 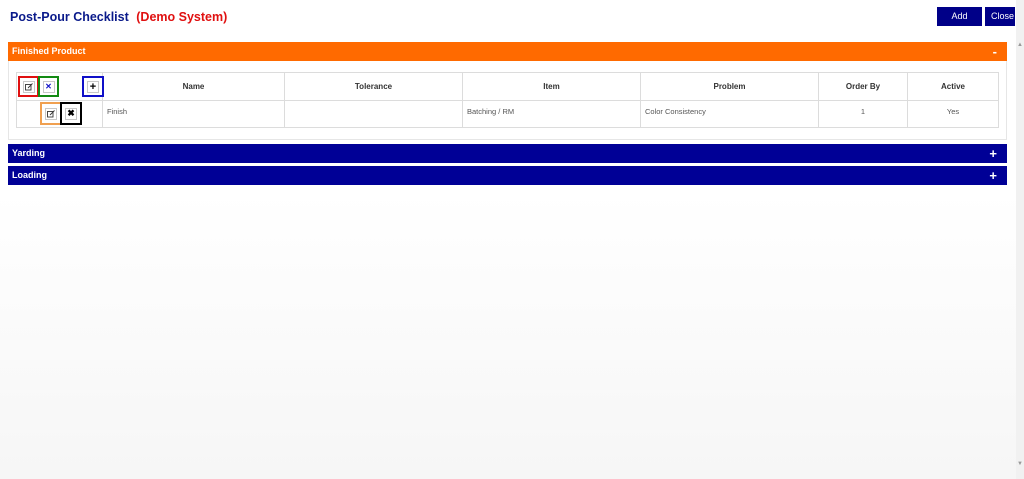 I want to click on row-edit-button, so click(x=51, y=113).